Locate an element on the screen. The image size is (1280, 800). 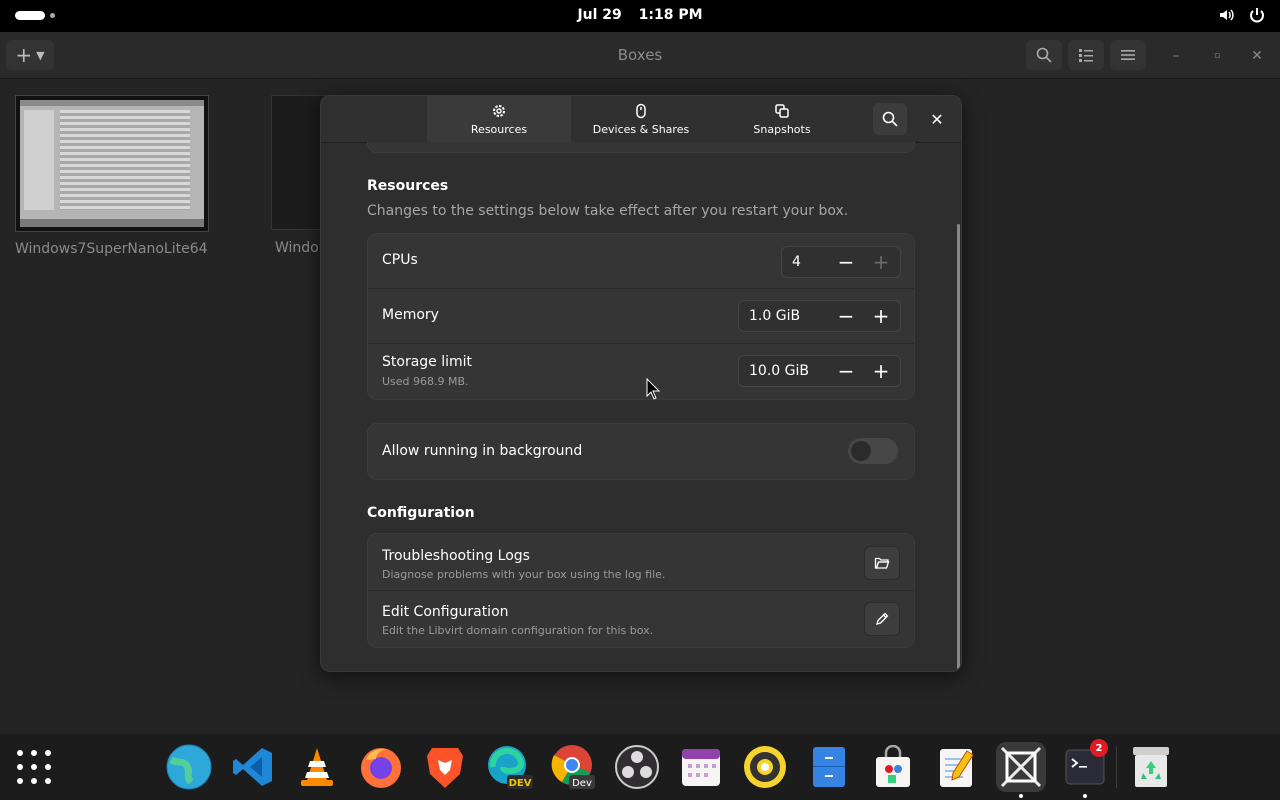
dock-chrome-dev: Dev is located at coordinates (573, 767).